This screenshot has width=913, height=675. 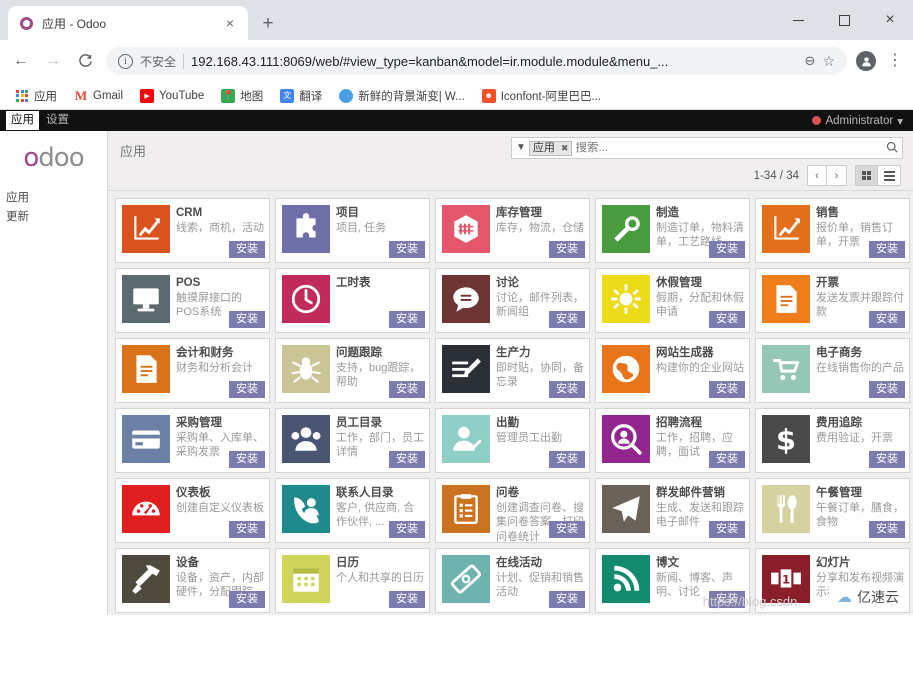 What do you see at coordinates (352, 230) in the screenshot?
I see `app-card: 项目 项目, 任务 安装` at bounding box center [352, 230].